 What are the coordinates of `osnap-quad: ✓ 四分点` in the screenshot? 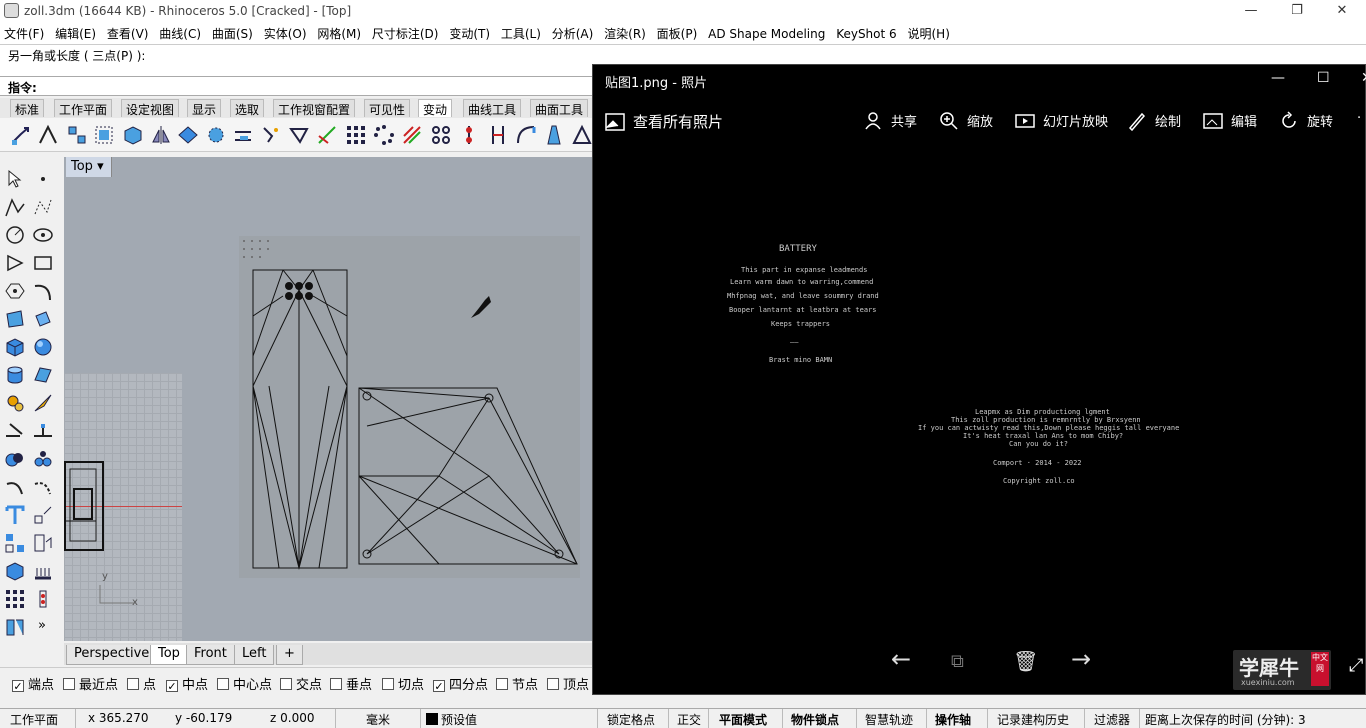 It's located at (460, 683).